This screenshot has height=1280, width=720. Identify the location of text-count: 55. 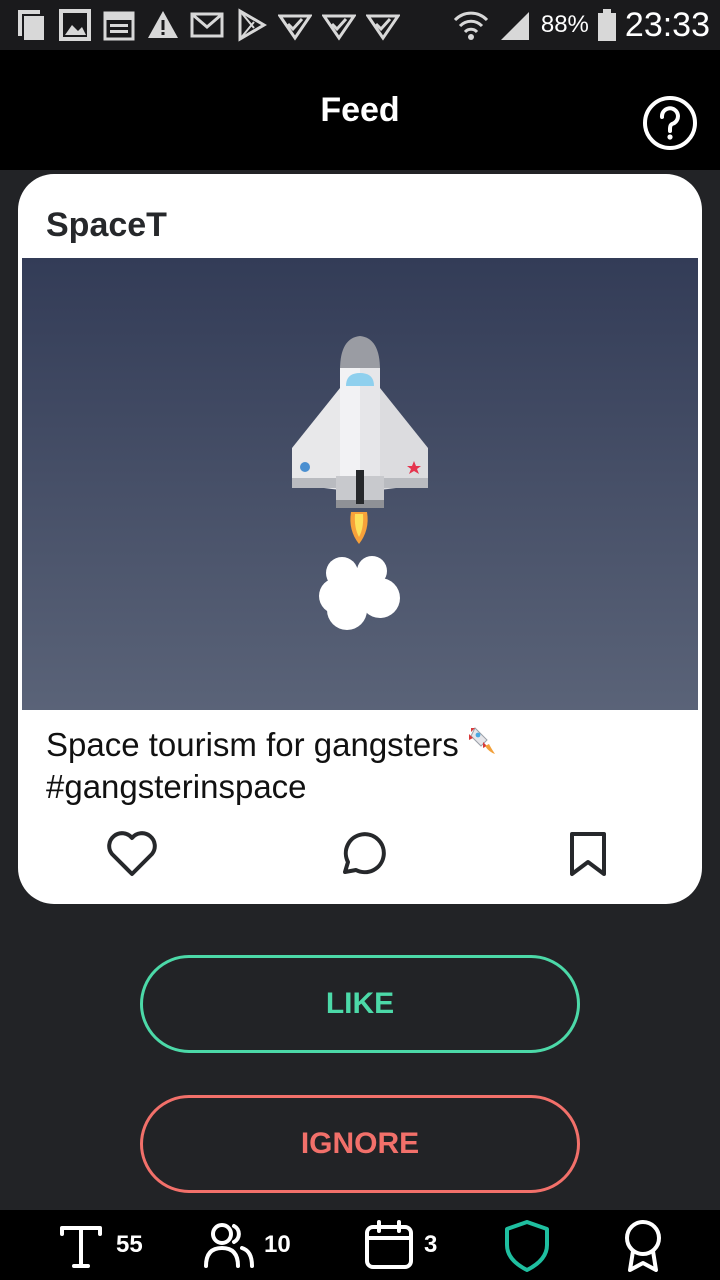
(129, 1244).